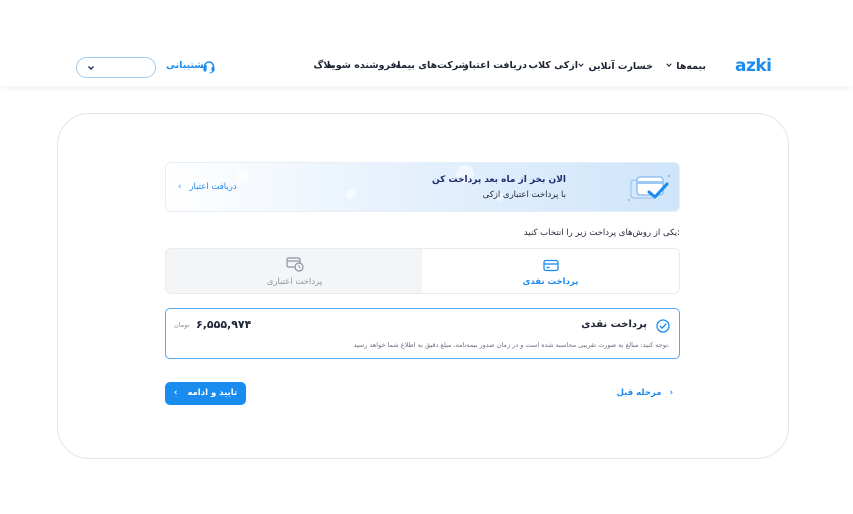 The image size is (853, 514). What do you see at coordinates (671, 393) in the screenshot?
I see `chevron-right-icon: ›` at bounding box center [671, 393].